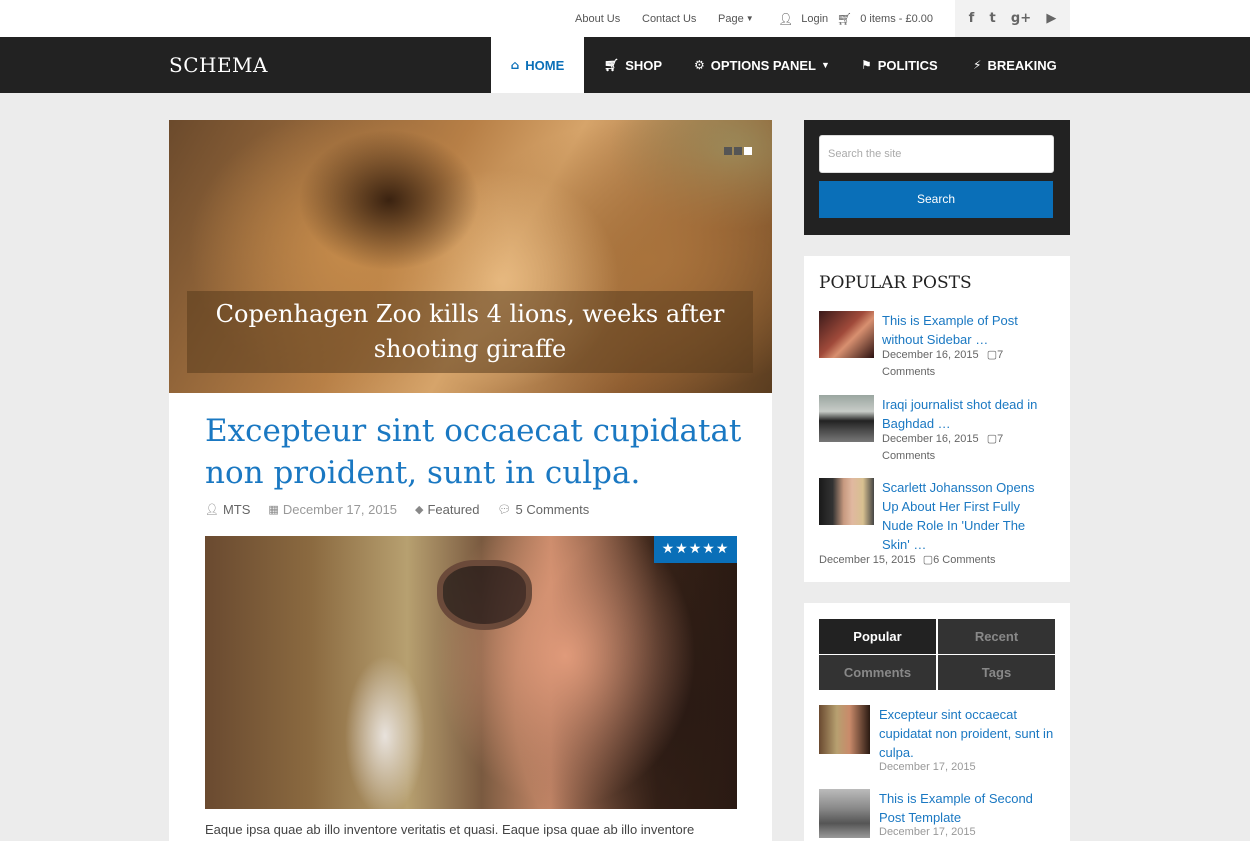 The image size is (1250, 841). Describe the element at coordinates (930, 439) in the screenshot. I see `popular-post-date: December 16, 2015` at that location.